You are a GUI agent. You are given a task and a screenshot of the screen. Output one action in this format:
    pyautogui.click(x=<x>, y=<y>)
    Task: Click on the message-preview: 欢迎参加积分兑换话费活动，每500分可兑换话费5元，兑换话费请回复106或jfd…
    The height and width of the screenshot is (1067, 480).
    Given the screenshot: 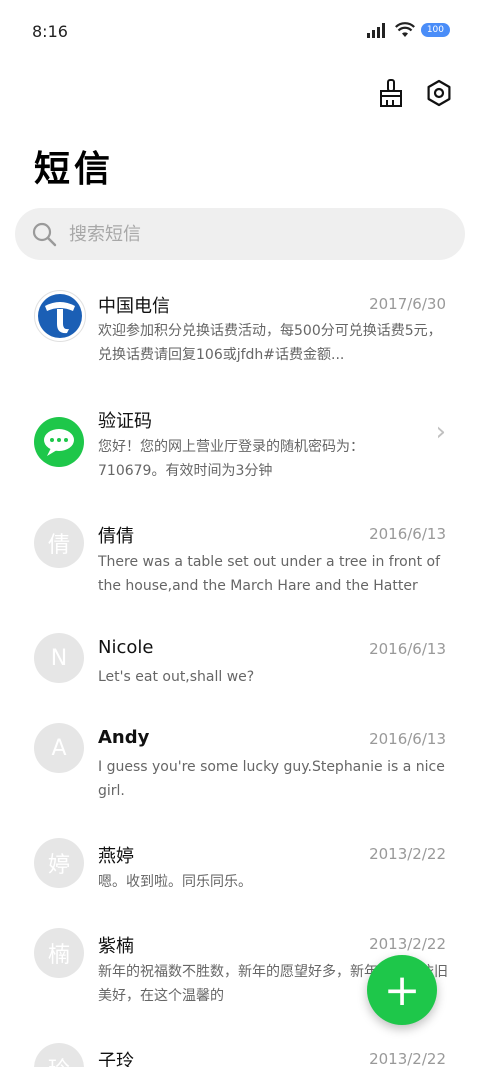 What is the action you would take?
    pyautogui.click(x=270, y=343)
    